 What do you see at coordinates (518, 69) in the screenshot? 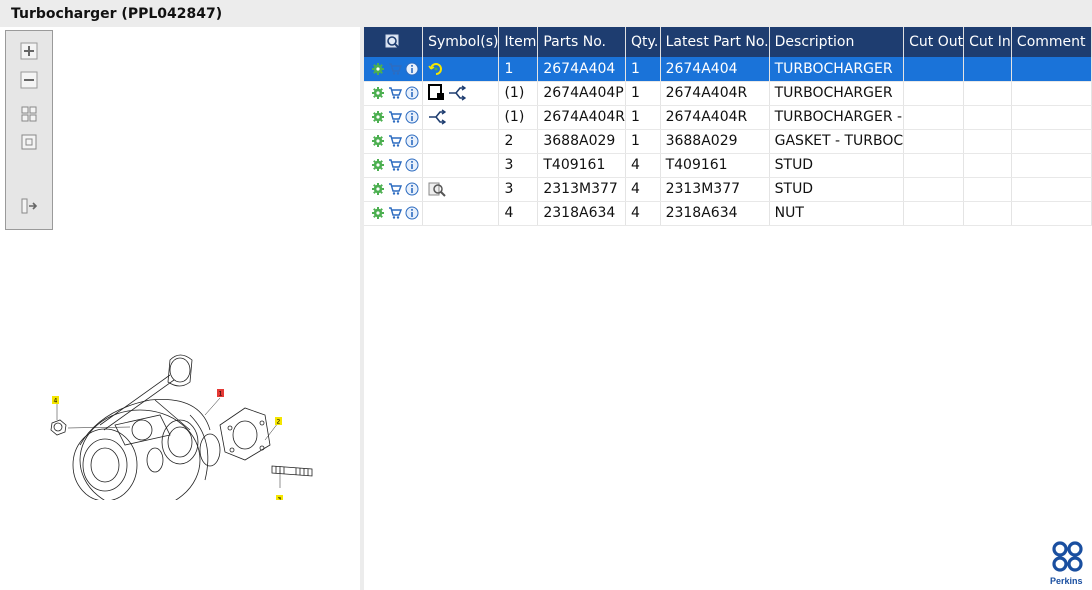
I see `cell-item: 1` at bounding box center [518, 69].